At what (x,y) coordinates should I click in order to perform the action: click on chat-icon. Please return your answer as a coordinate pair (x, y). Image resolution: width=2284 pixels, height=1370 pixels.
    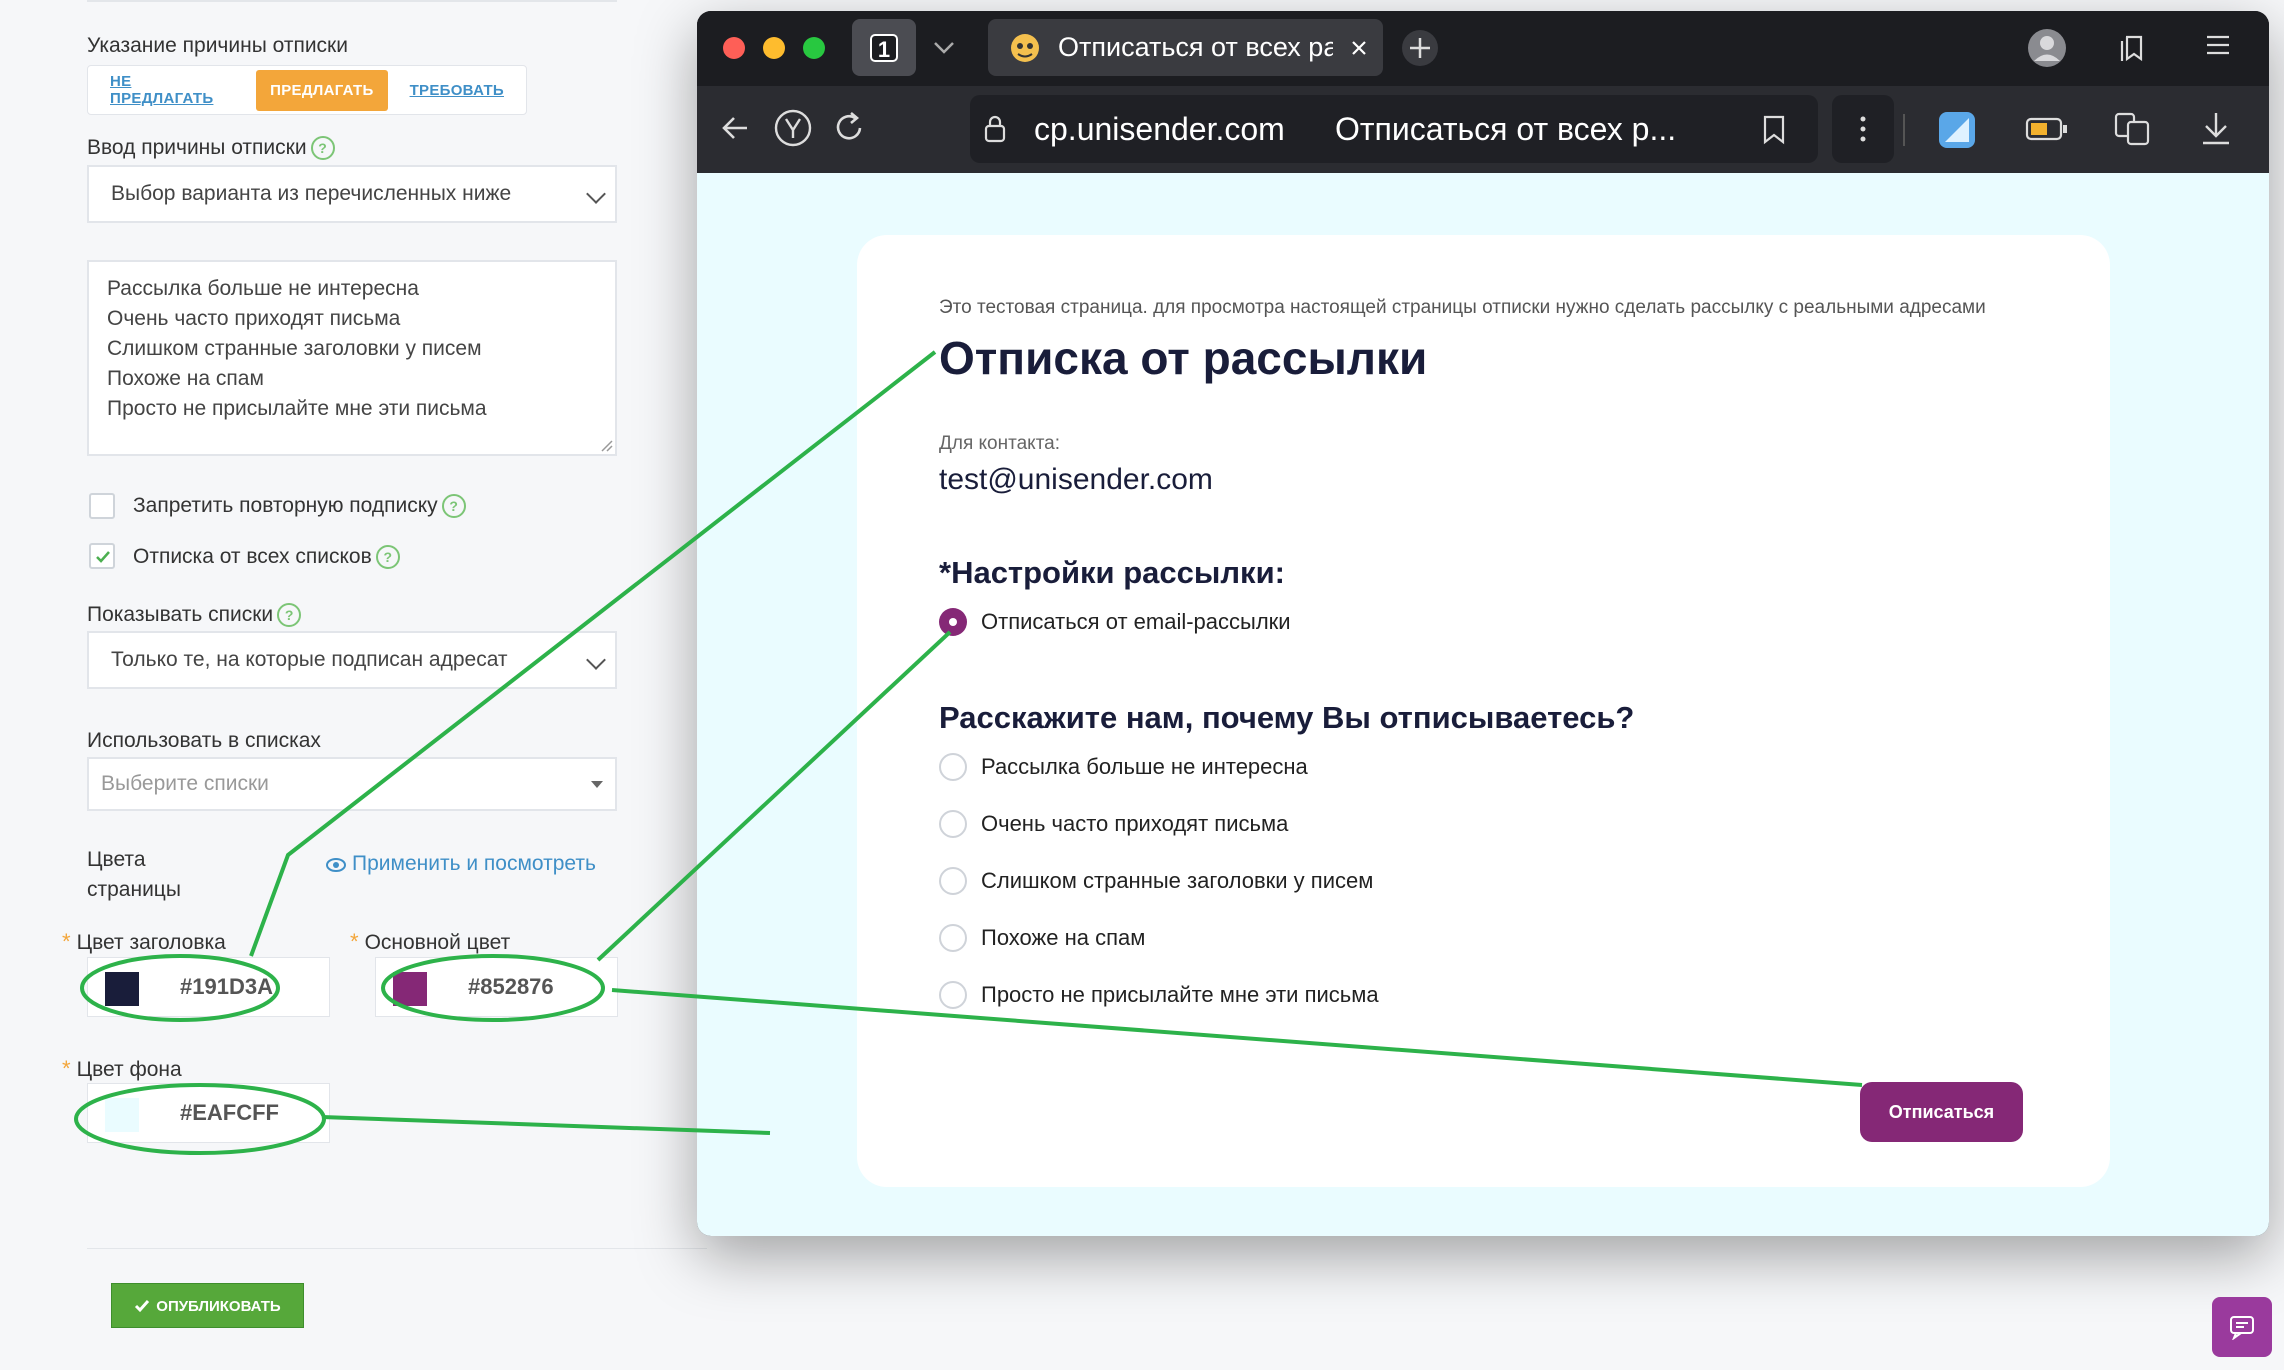
    Looking at the image, I should click on (2242, 1328).